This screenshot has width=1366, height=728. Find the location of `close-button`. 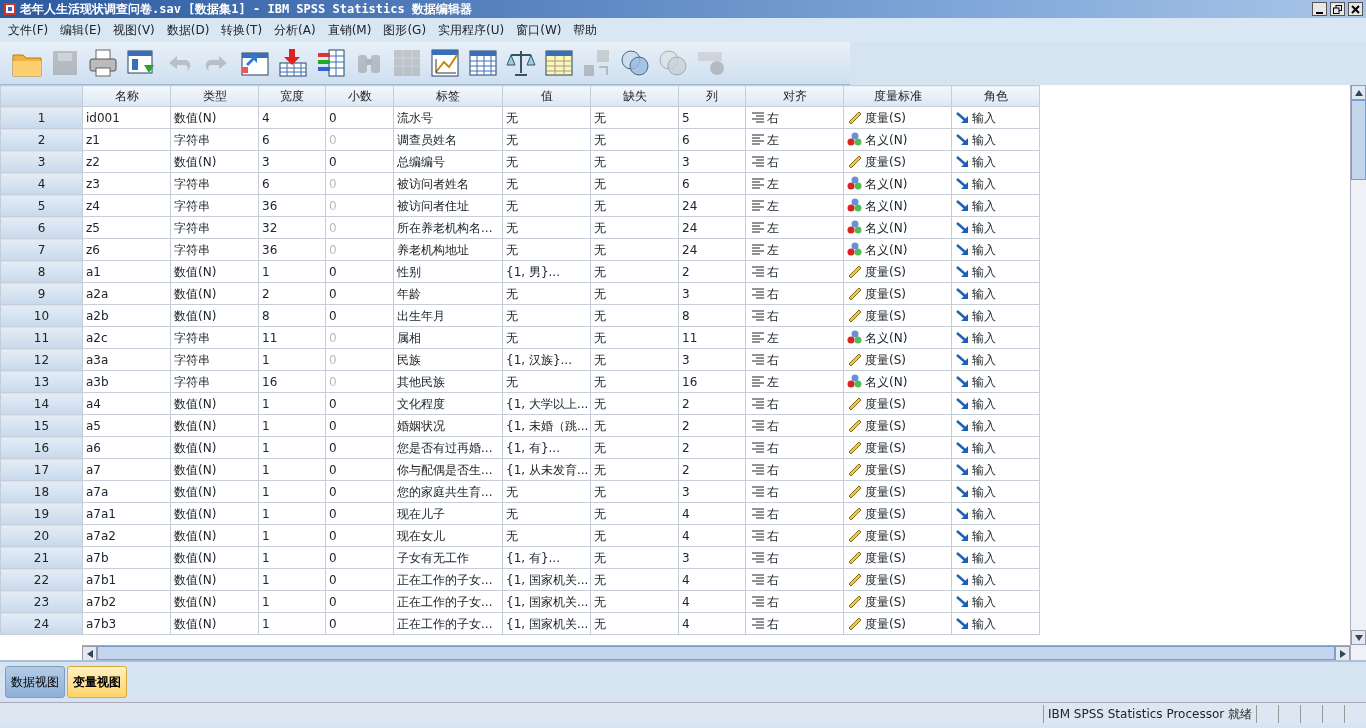

close-button is located at coordinates (1355, 9).